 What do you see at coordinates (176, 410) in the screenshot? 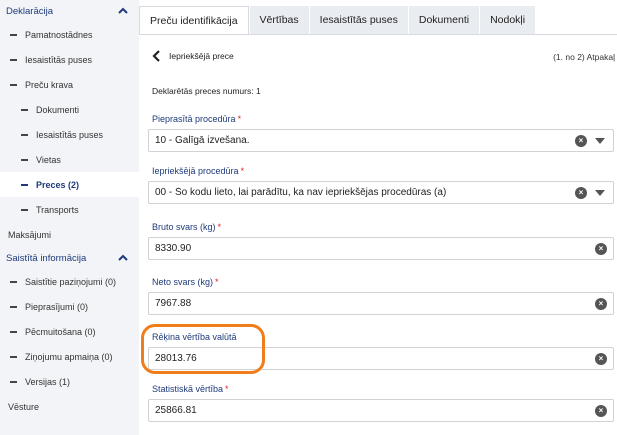
I see `input-value: 25866.81` at bounding box center [176, 410].